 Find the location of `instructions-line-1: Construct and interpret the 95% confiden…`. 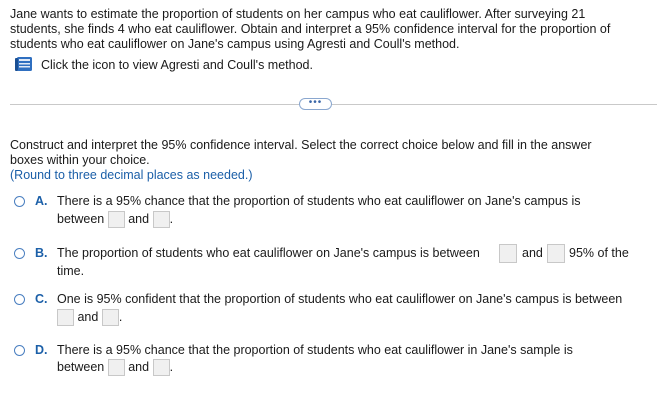

instructions-line-1: Construct and interpret the 95% confiden… is located at coordinates (301, 145).